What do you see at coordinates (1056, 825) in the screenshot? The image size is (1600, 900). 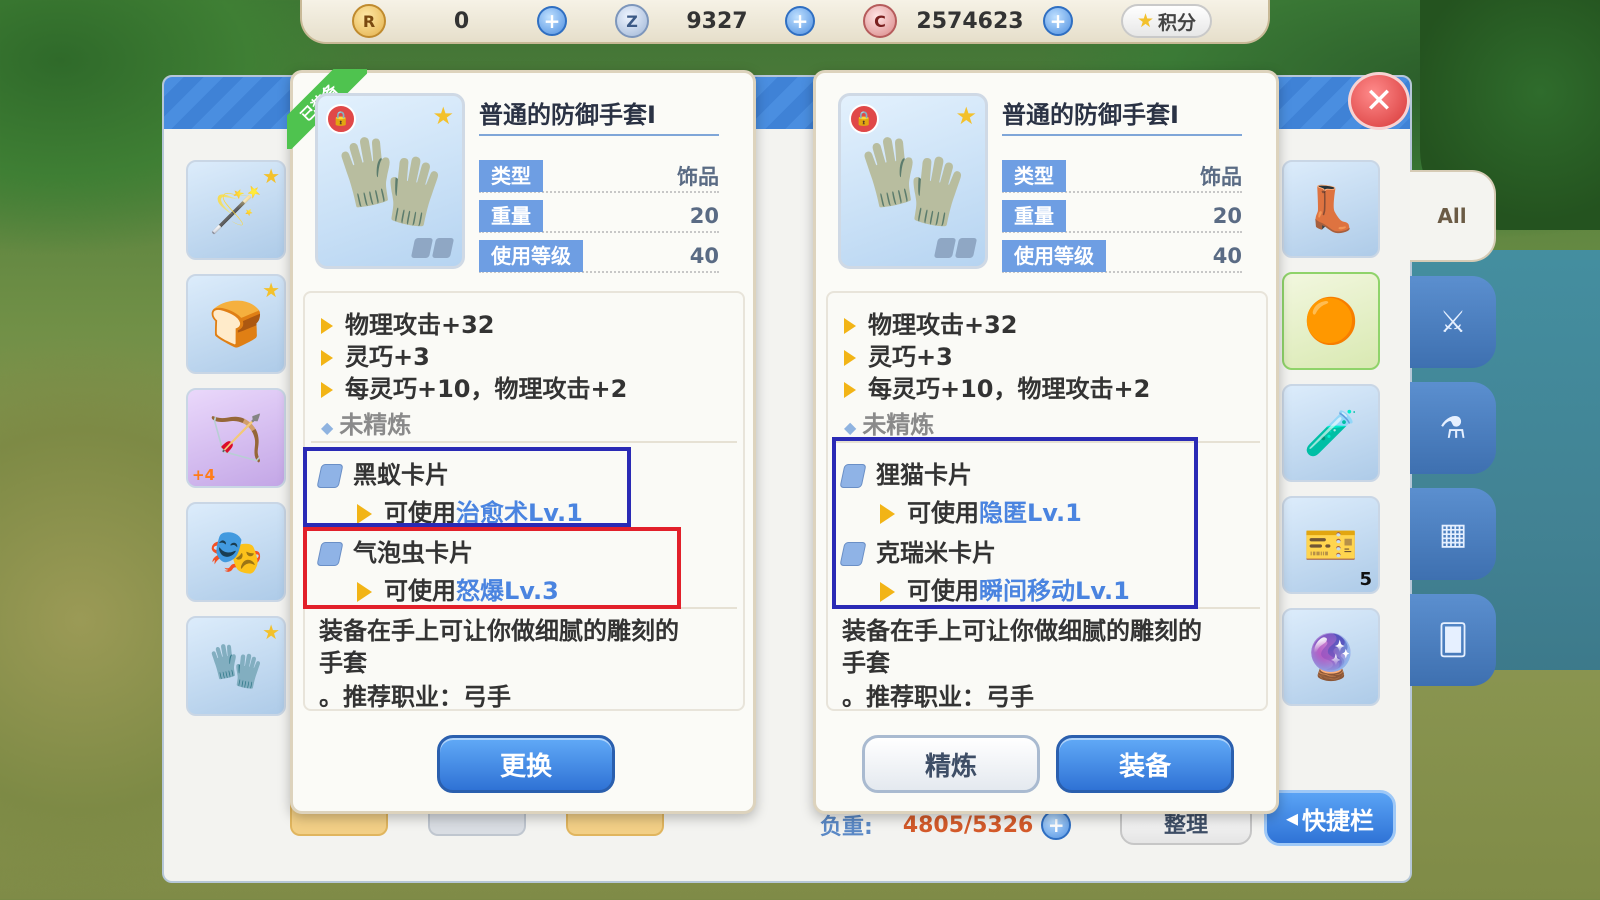 I see `add-weight-button: +` at bounding box center [1056, 825].